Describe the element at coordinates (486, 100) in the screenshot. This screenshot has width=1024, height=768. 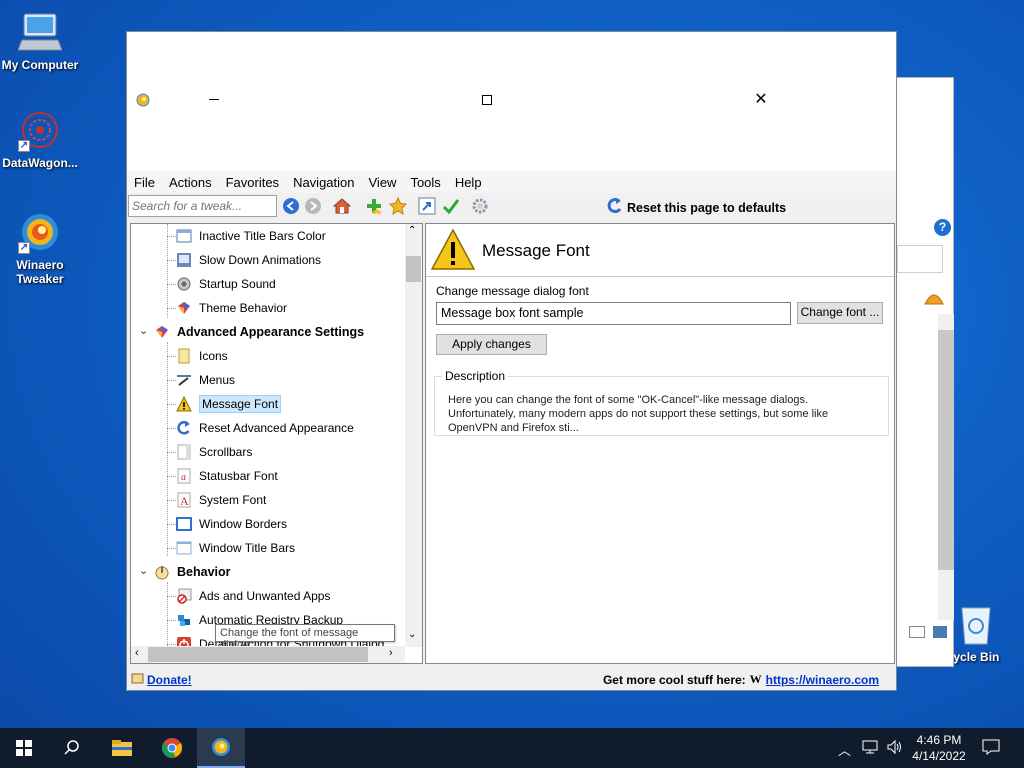
I see `maximize-button` at that location.